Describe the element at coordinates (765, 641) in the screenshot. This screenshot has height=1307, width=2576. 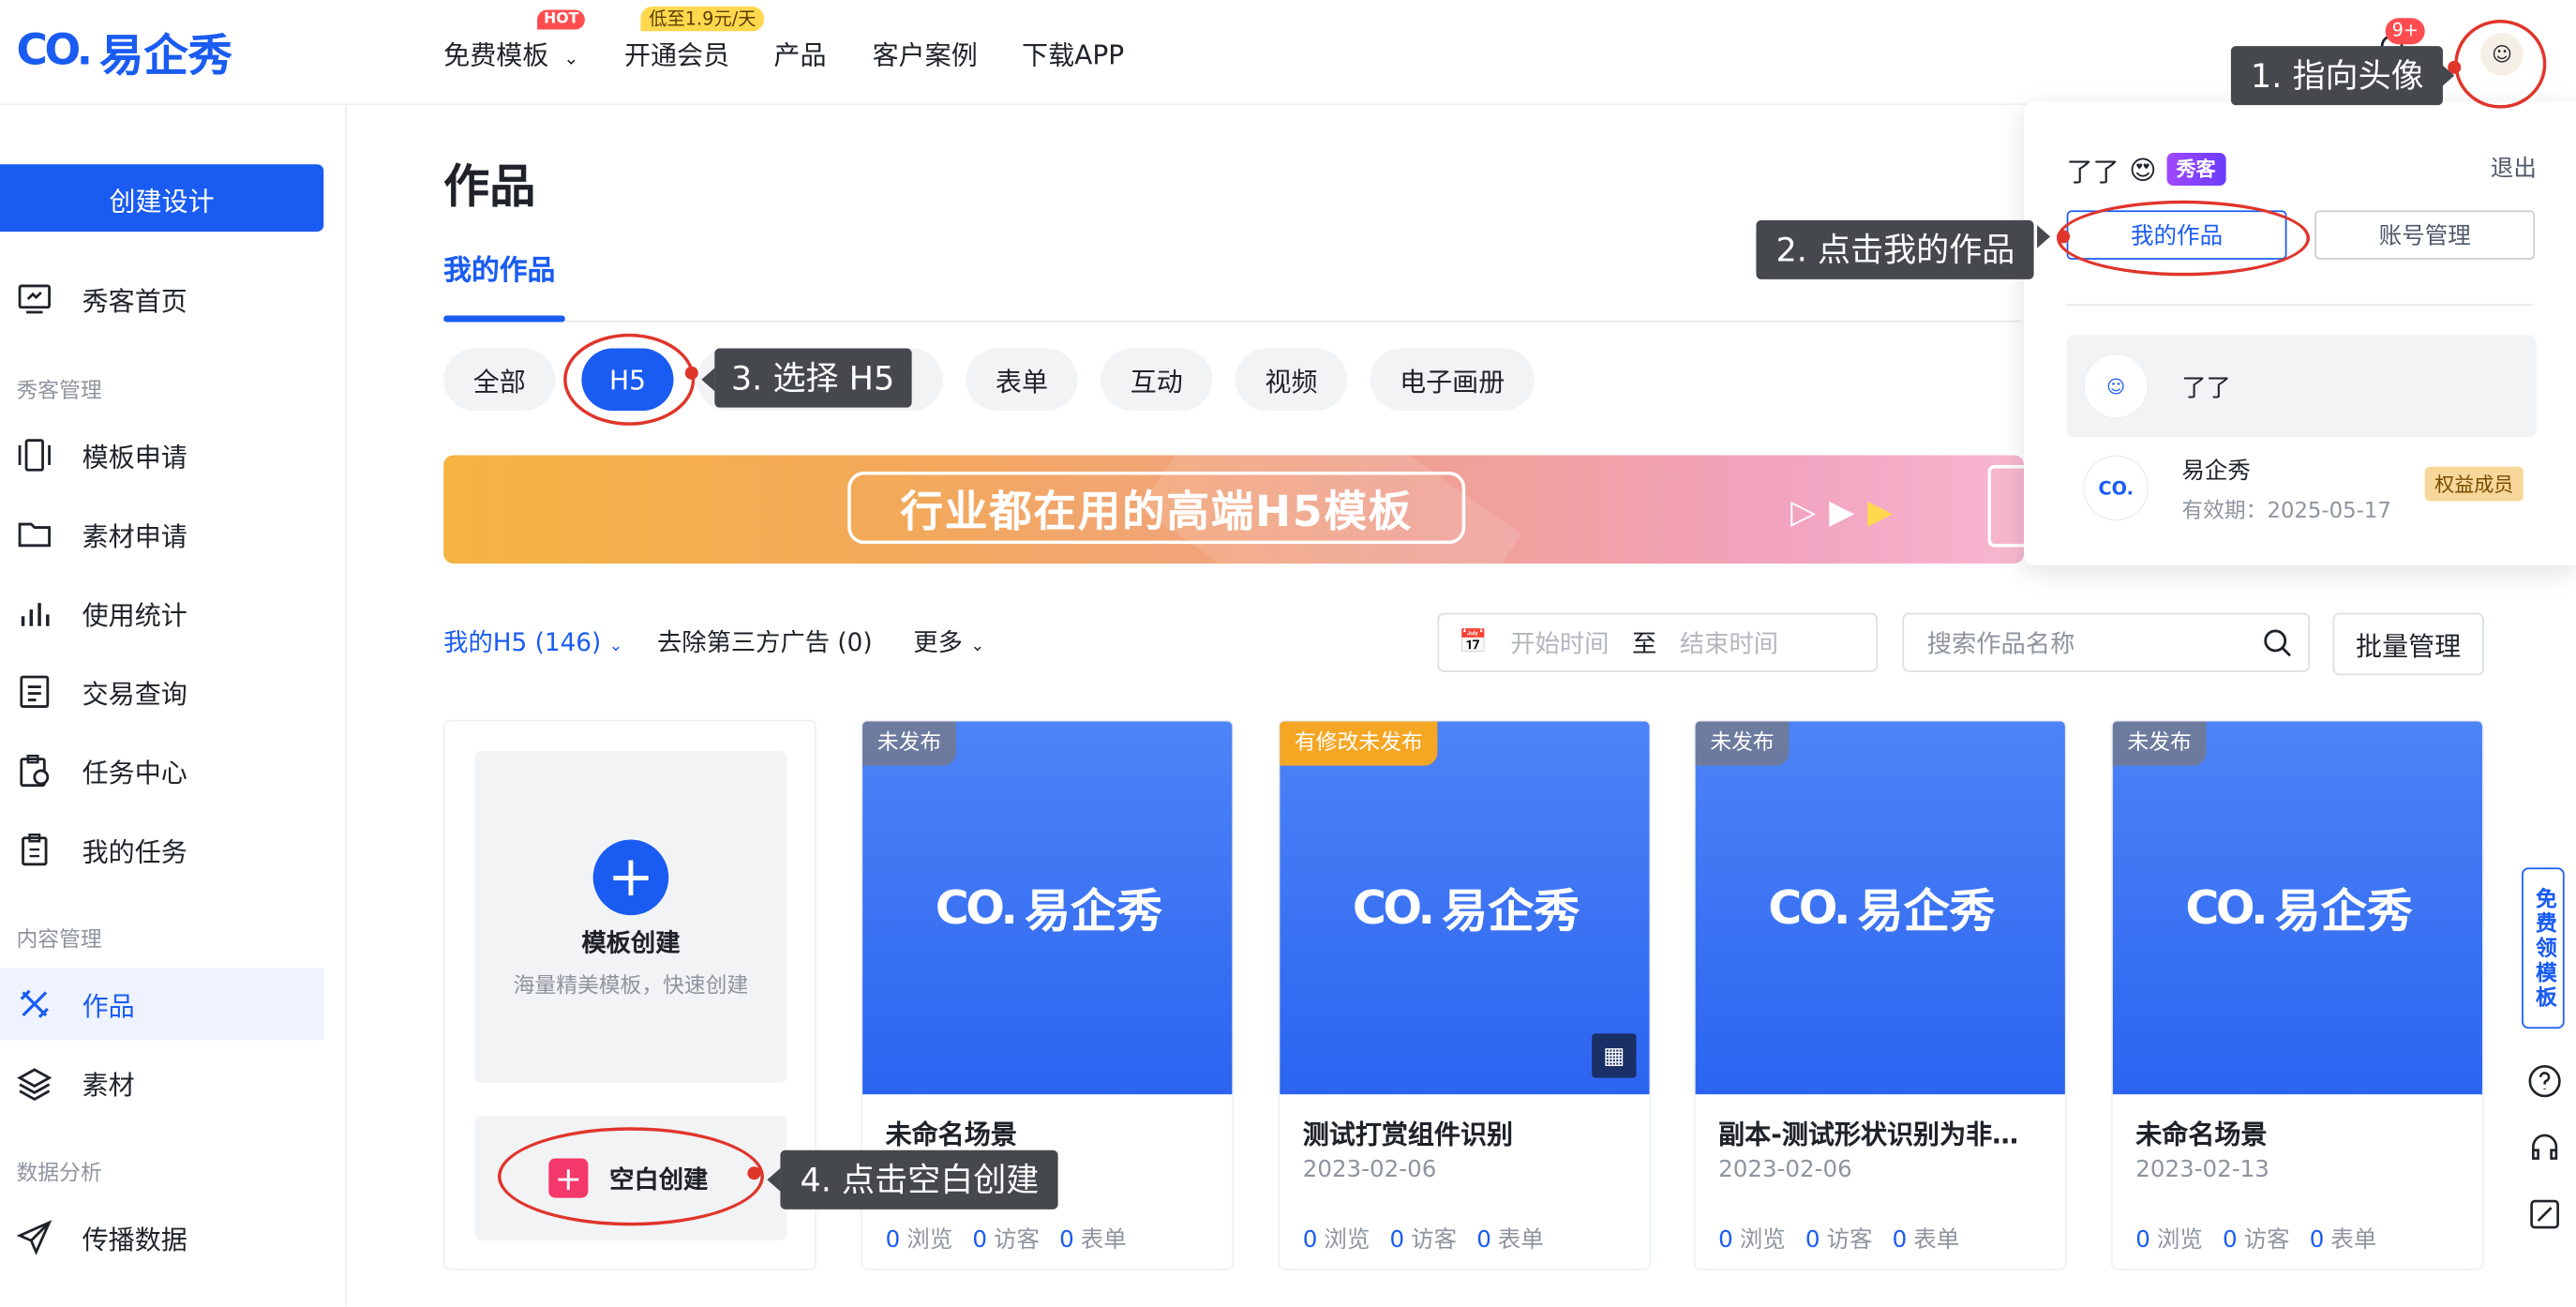
I see `filter-remove-ads: 去除第三方广告 (0)` at that location.